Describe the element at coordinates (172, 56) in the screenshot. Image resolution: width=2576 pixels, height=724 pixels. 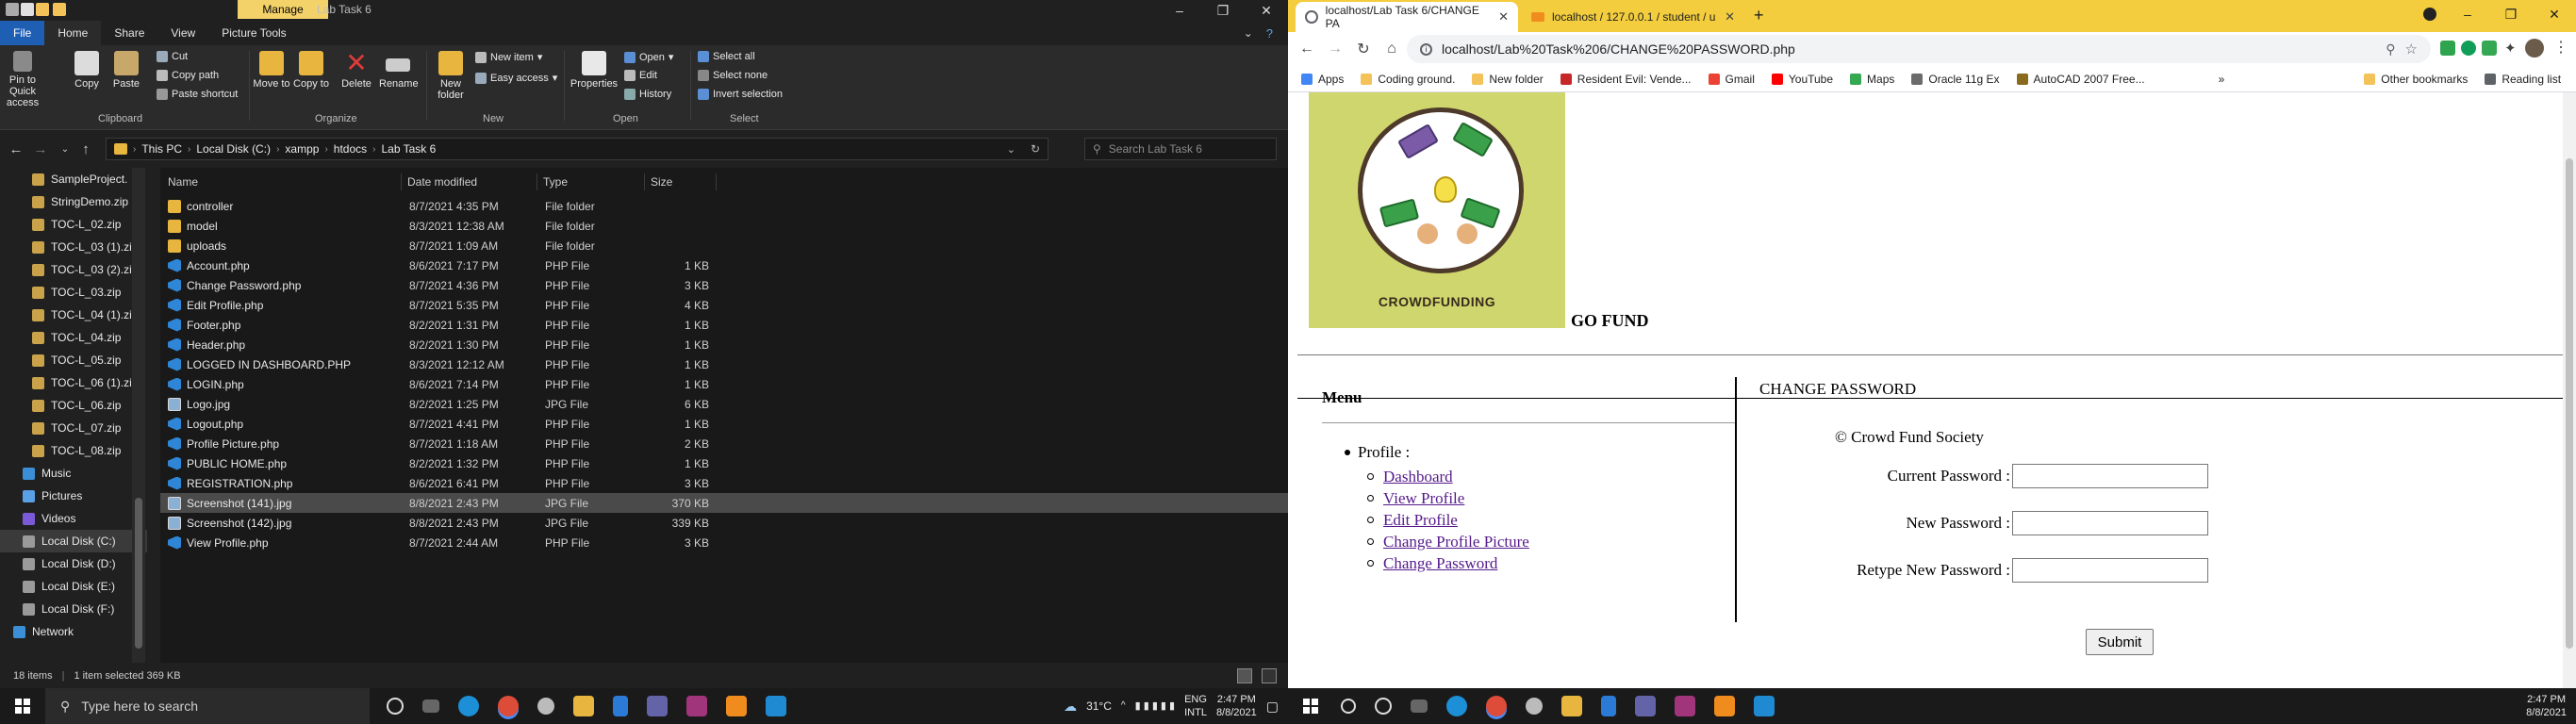
I see `cut-button: Cut` at that location.